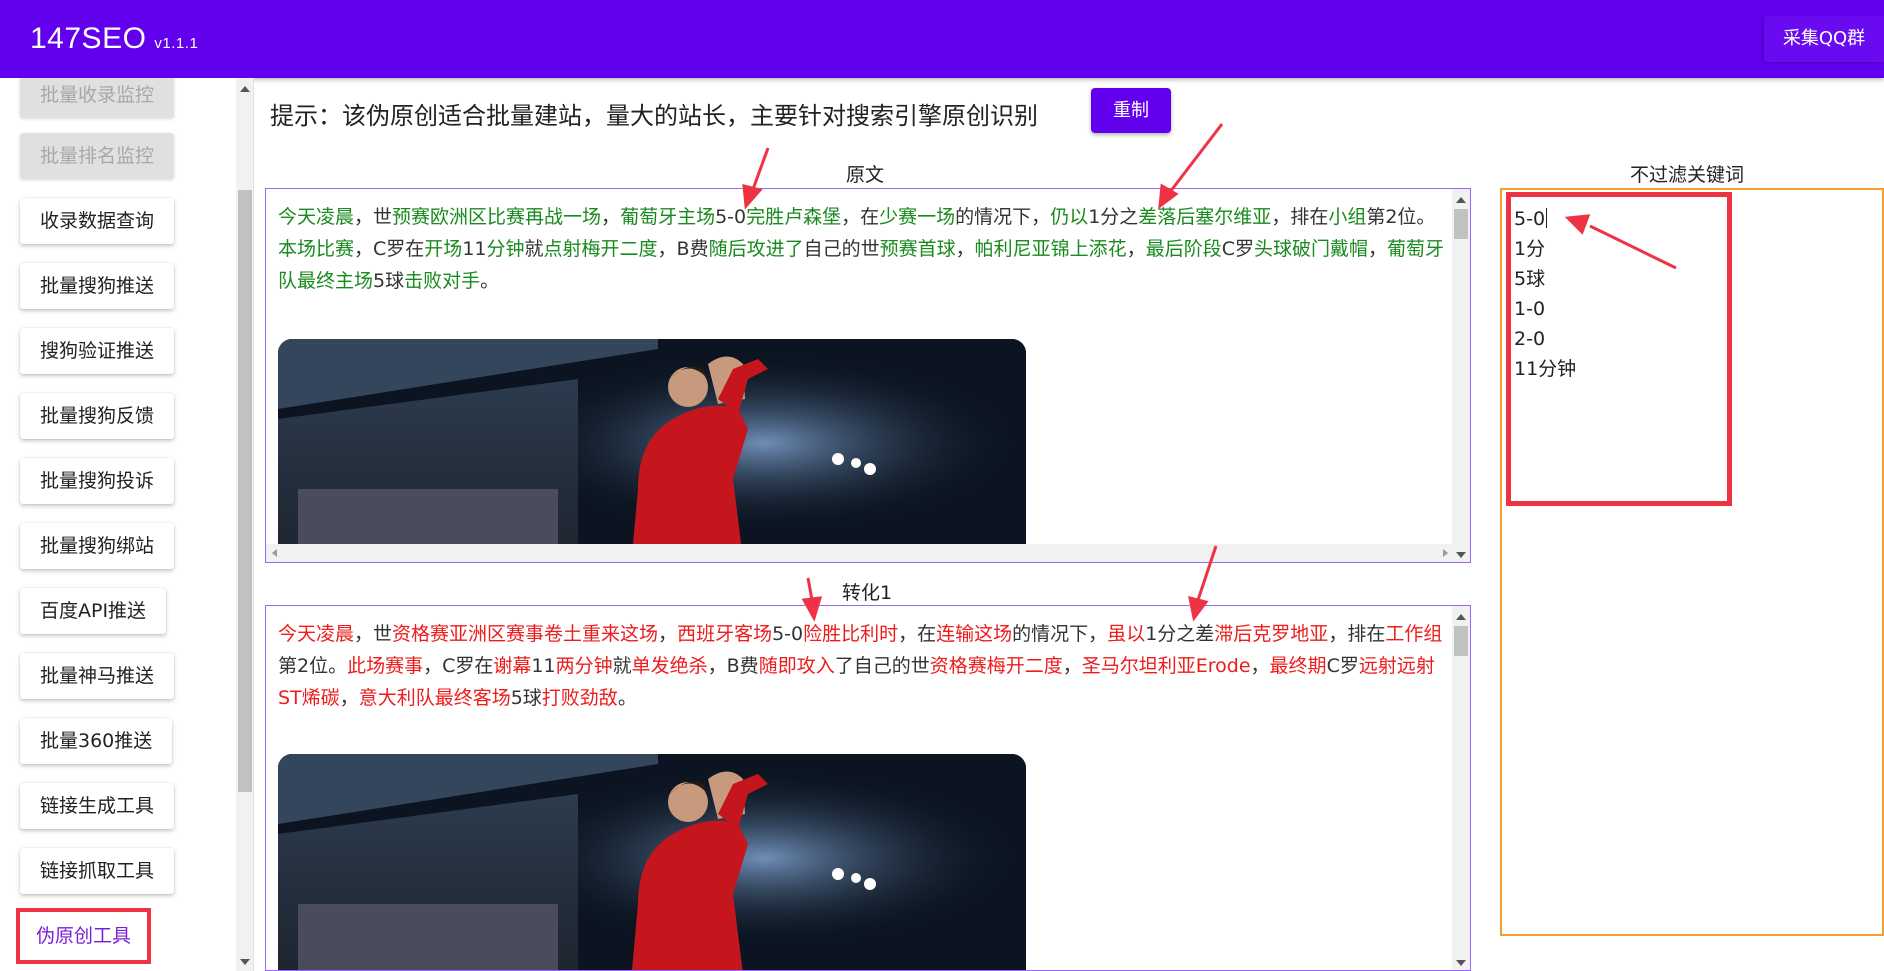 This screenshot has height=971, width=1884. What do you see at coordinates (867, 593) in the screenshot?
I see `converted-label: 转化1` at bounding box center [867, 593].